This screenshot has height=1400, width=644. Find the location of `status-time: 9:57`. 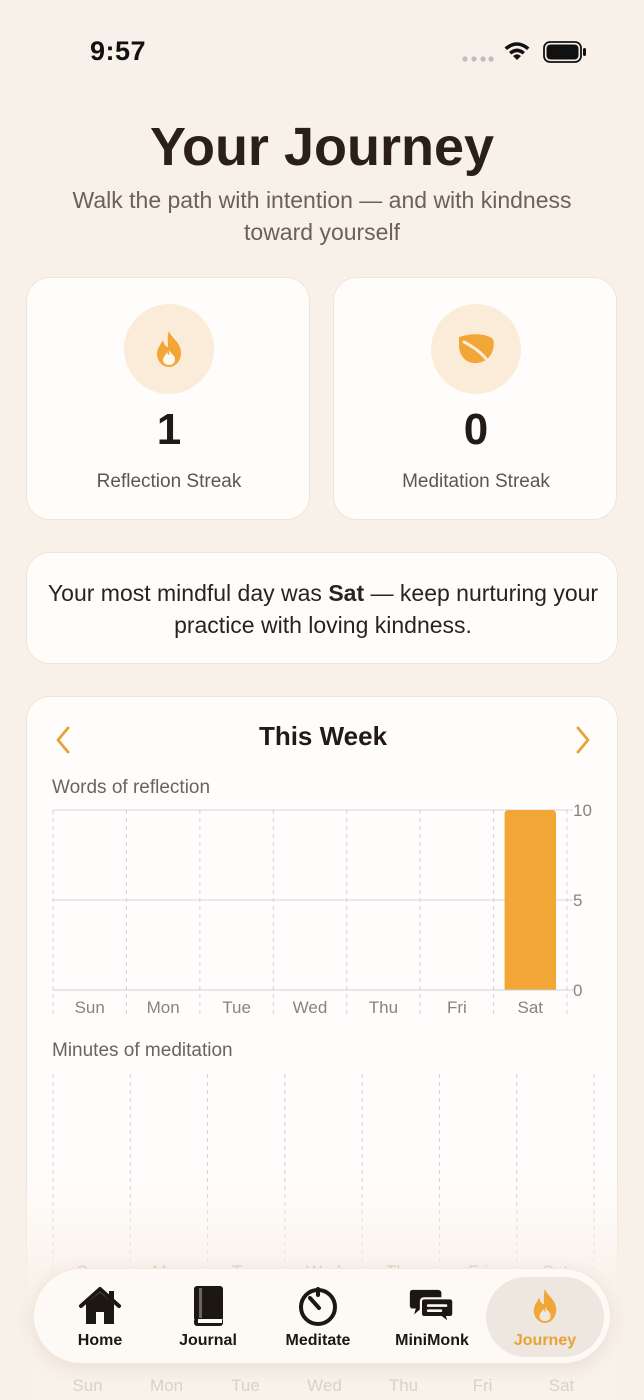

status-time: 9:57 is located at coordinates (118, 51).